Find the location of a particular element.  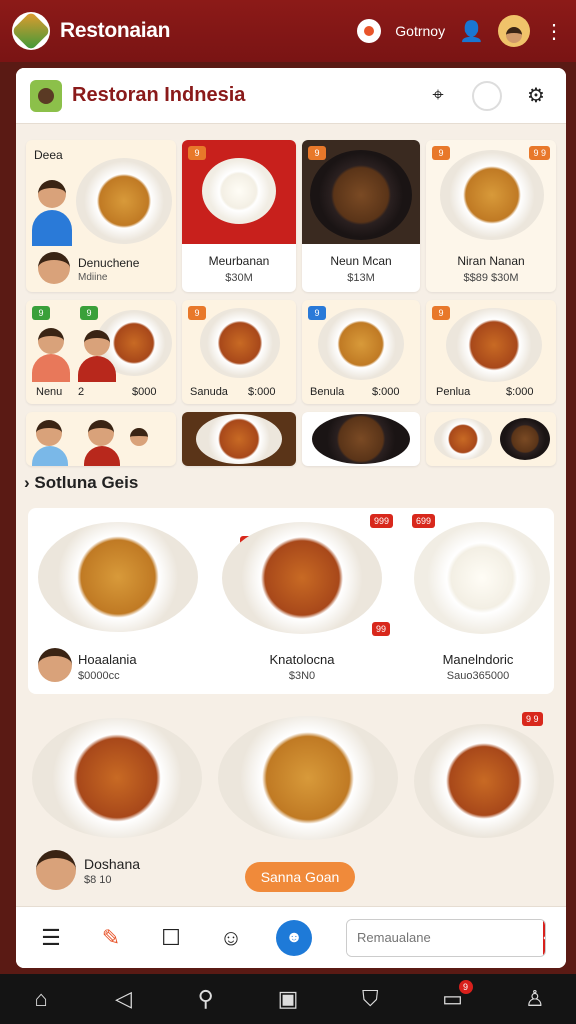

tile-label: Denuchene is located at coordinates (109, 263).